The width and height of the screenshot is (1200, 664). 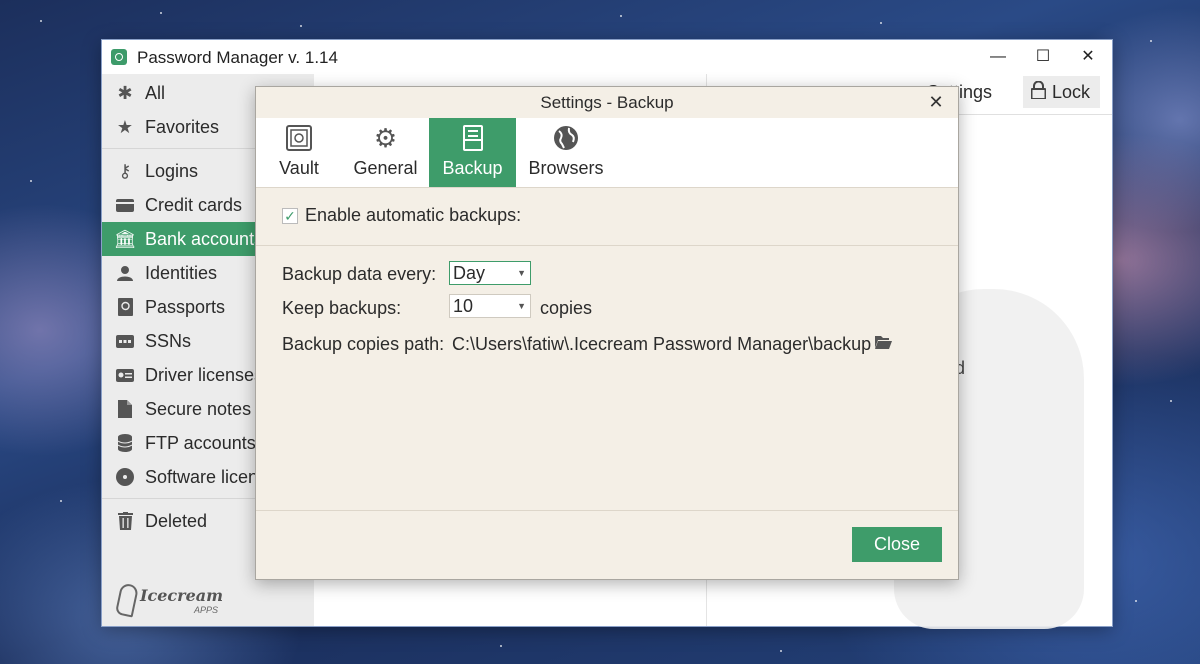 I want to click on keep-backups-label: Keep backups:, so click(x=342, y=308).